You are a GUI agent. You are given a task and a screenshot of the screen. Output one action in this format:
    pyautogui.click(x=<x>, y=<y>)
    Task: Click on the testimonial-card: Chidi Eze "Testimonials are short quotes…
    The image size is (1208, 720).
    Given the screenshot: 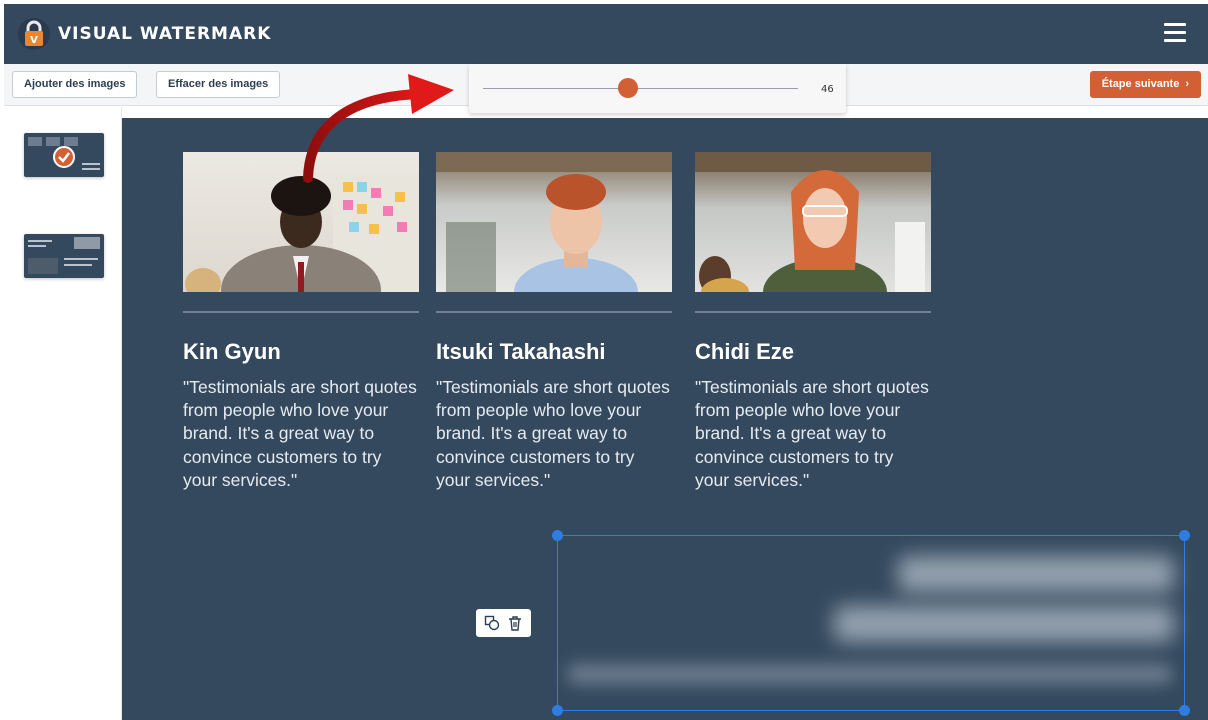 What is the action you would take?
    pyautogui.click(x=813, y=322)
    